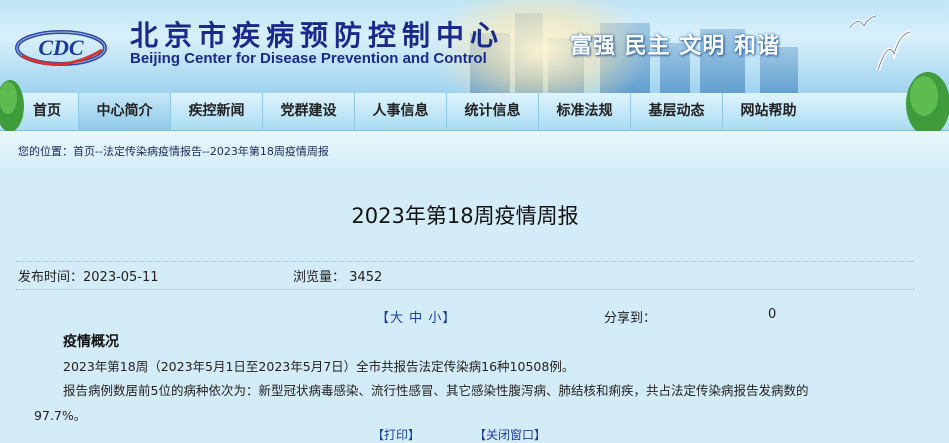  I want to click on bottom-actions: 【打印】 【关闭窗口】, so click(489, 434).